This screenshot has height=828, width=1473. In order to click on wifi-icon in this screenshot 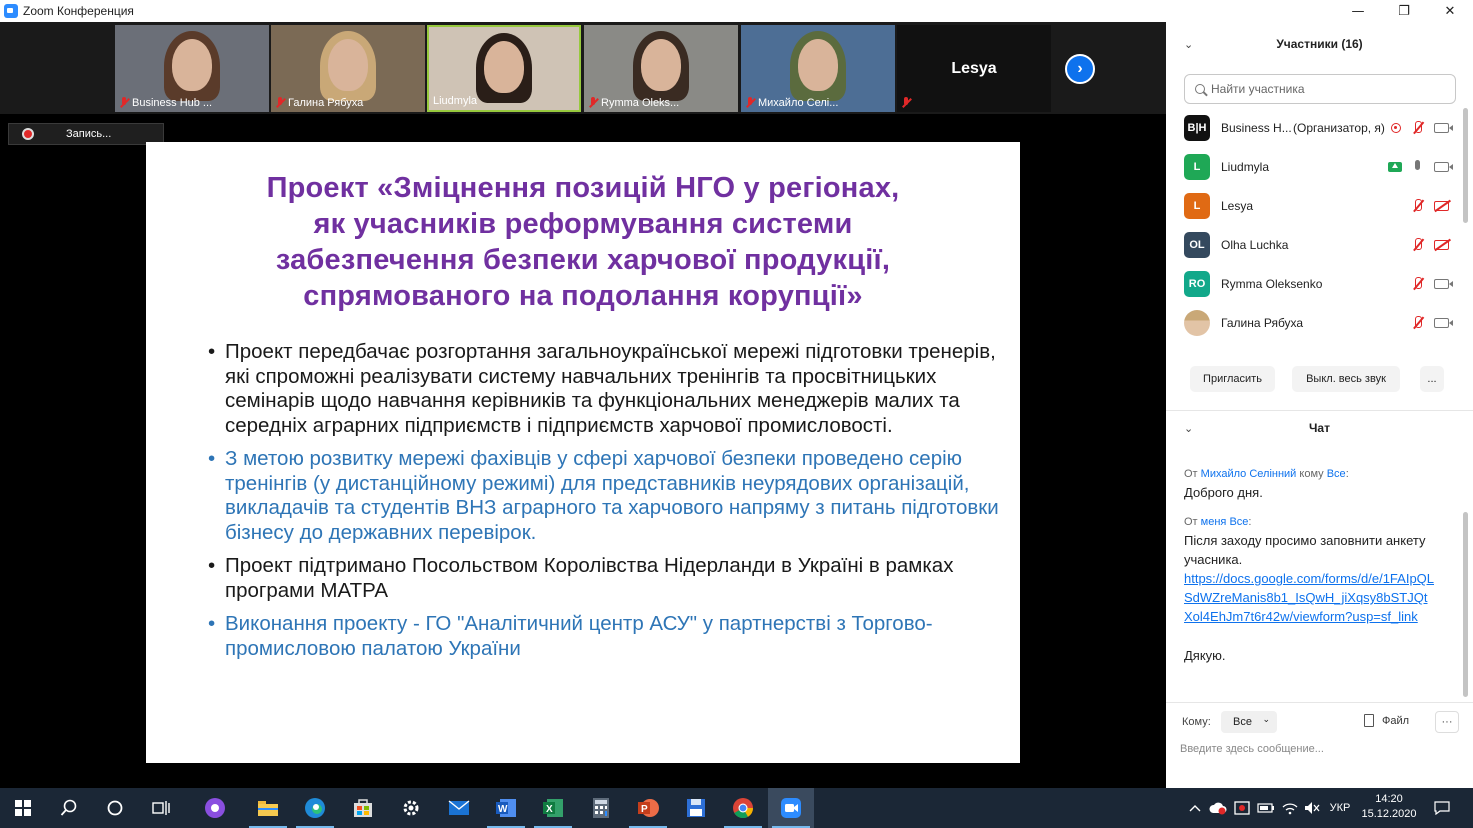, I will do `click(1290, 809)`.